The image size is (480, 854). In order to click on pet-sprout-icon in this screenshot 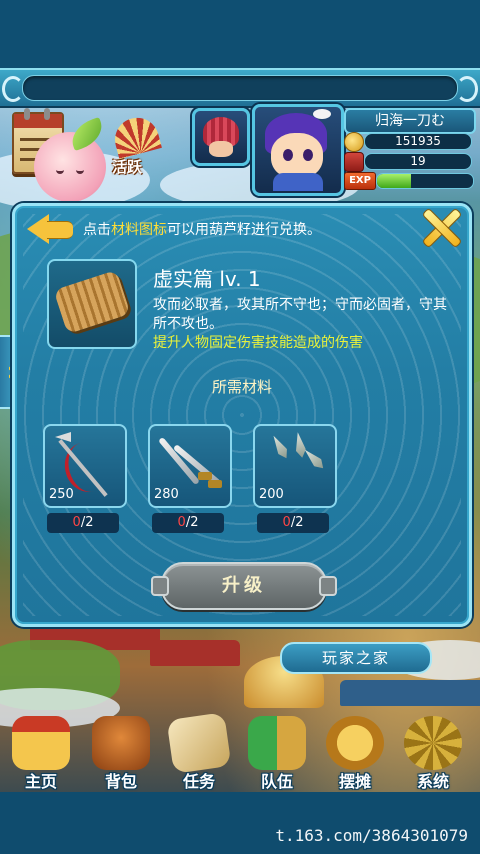, I will do `click(71, 159)`.